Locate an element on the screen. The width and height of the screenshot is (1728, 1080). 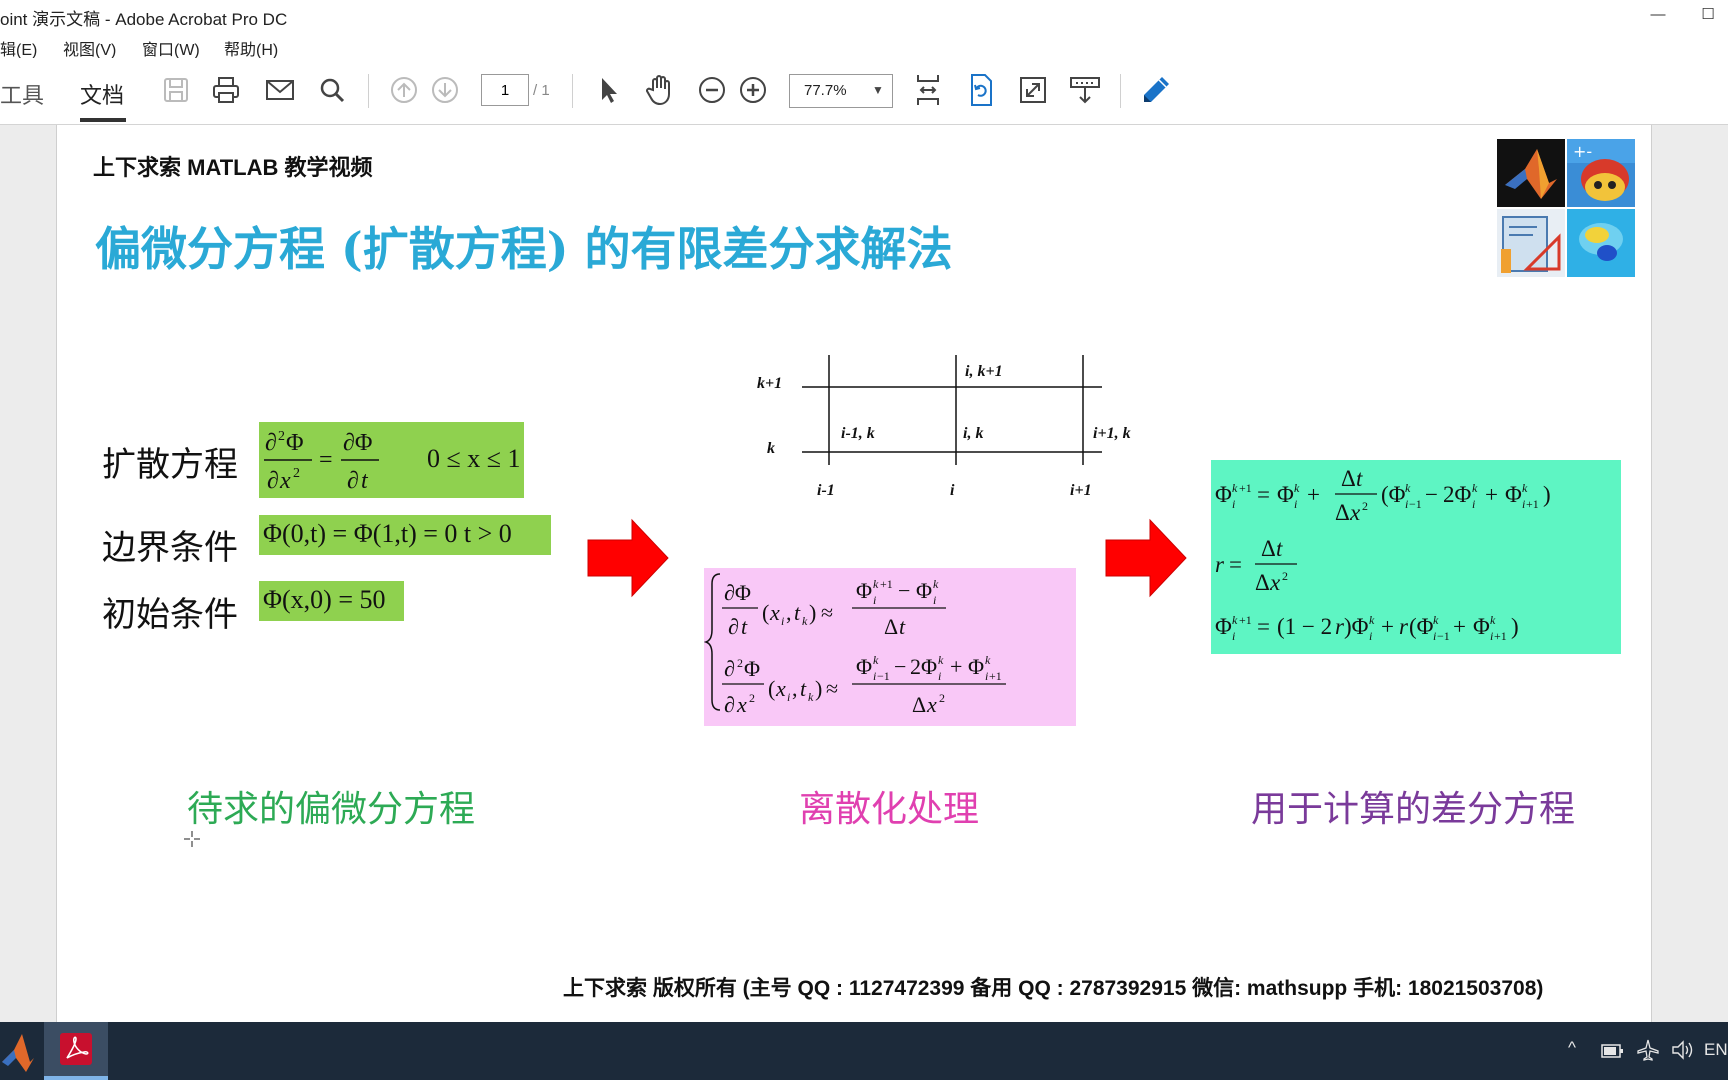
select-cursor-icon is located at coordinates (608, 90).